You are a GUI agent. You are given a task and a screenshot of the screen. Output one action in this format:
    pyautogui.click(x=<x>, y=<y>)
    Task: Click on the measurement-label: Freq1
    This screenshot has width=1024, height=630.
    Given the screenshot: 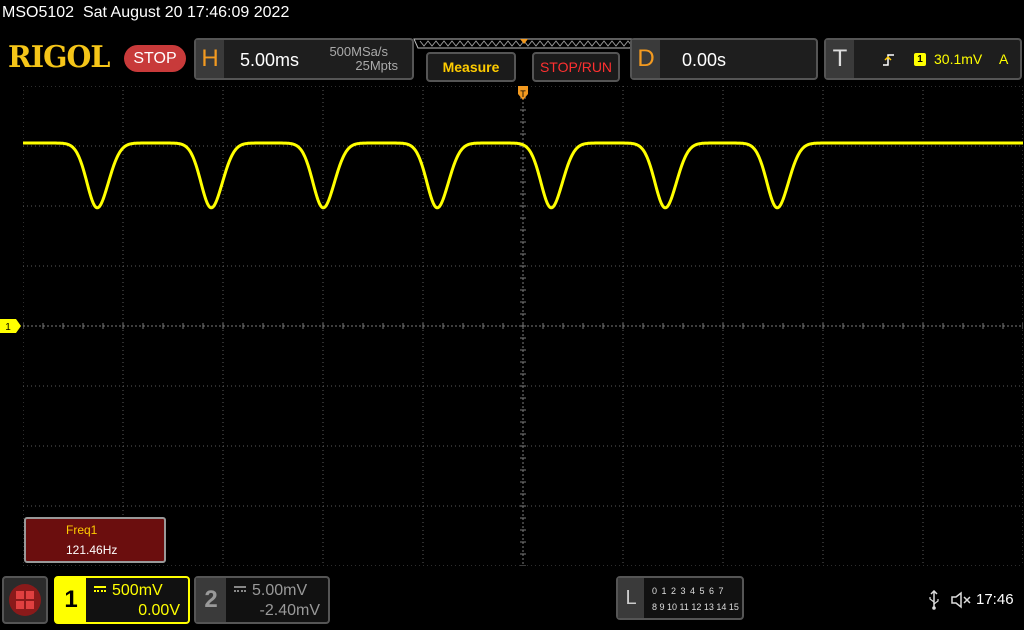 What is the action you would take?
    pyautogui.click(x=82, y=530)
    